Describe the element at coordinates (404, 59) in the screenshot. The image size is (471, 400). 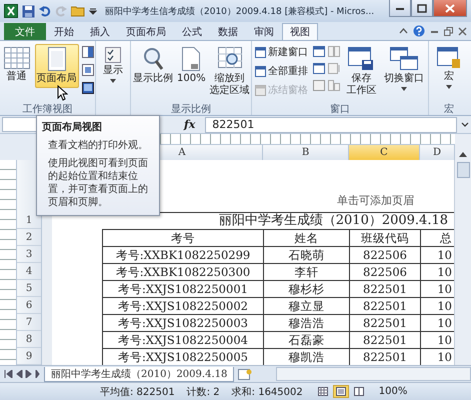
I see `switch-windows-icon` at that location.